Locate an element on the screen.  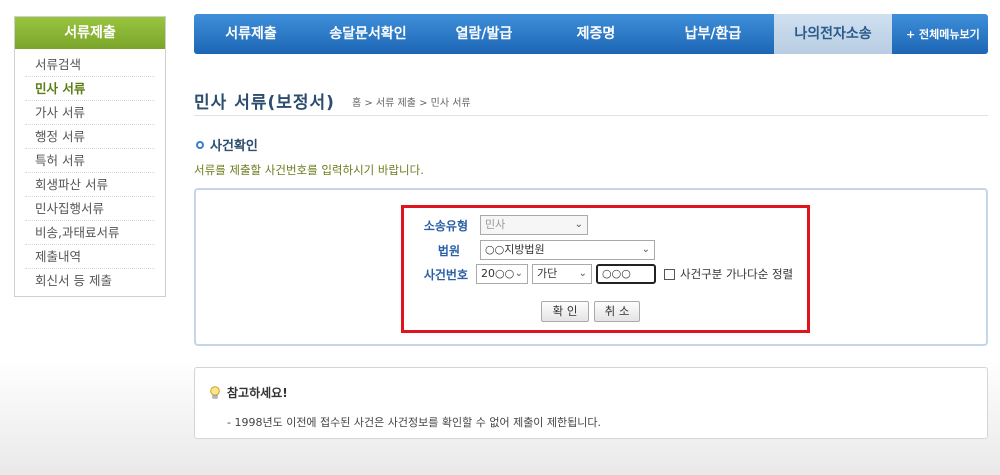
sort-checkbox-label: 사건구분 가나다순 정렬 is located at coordinates (737, 274).